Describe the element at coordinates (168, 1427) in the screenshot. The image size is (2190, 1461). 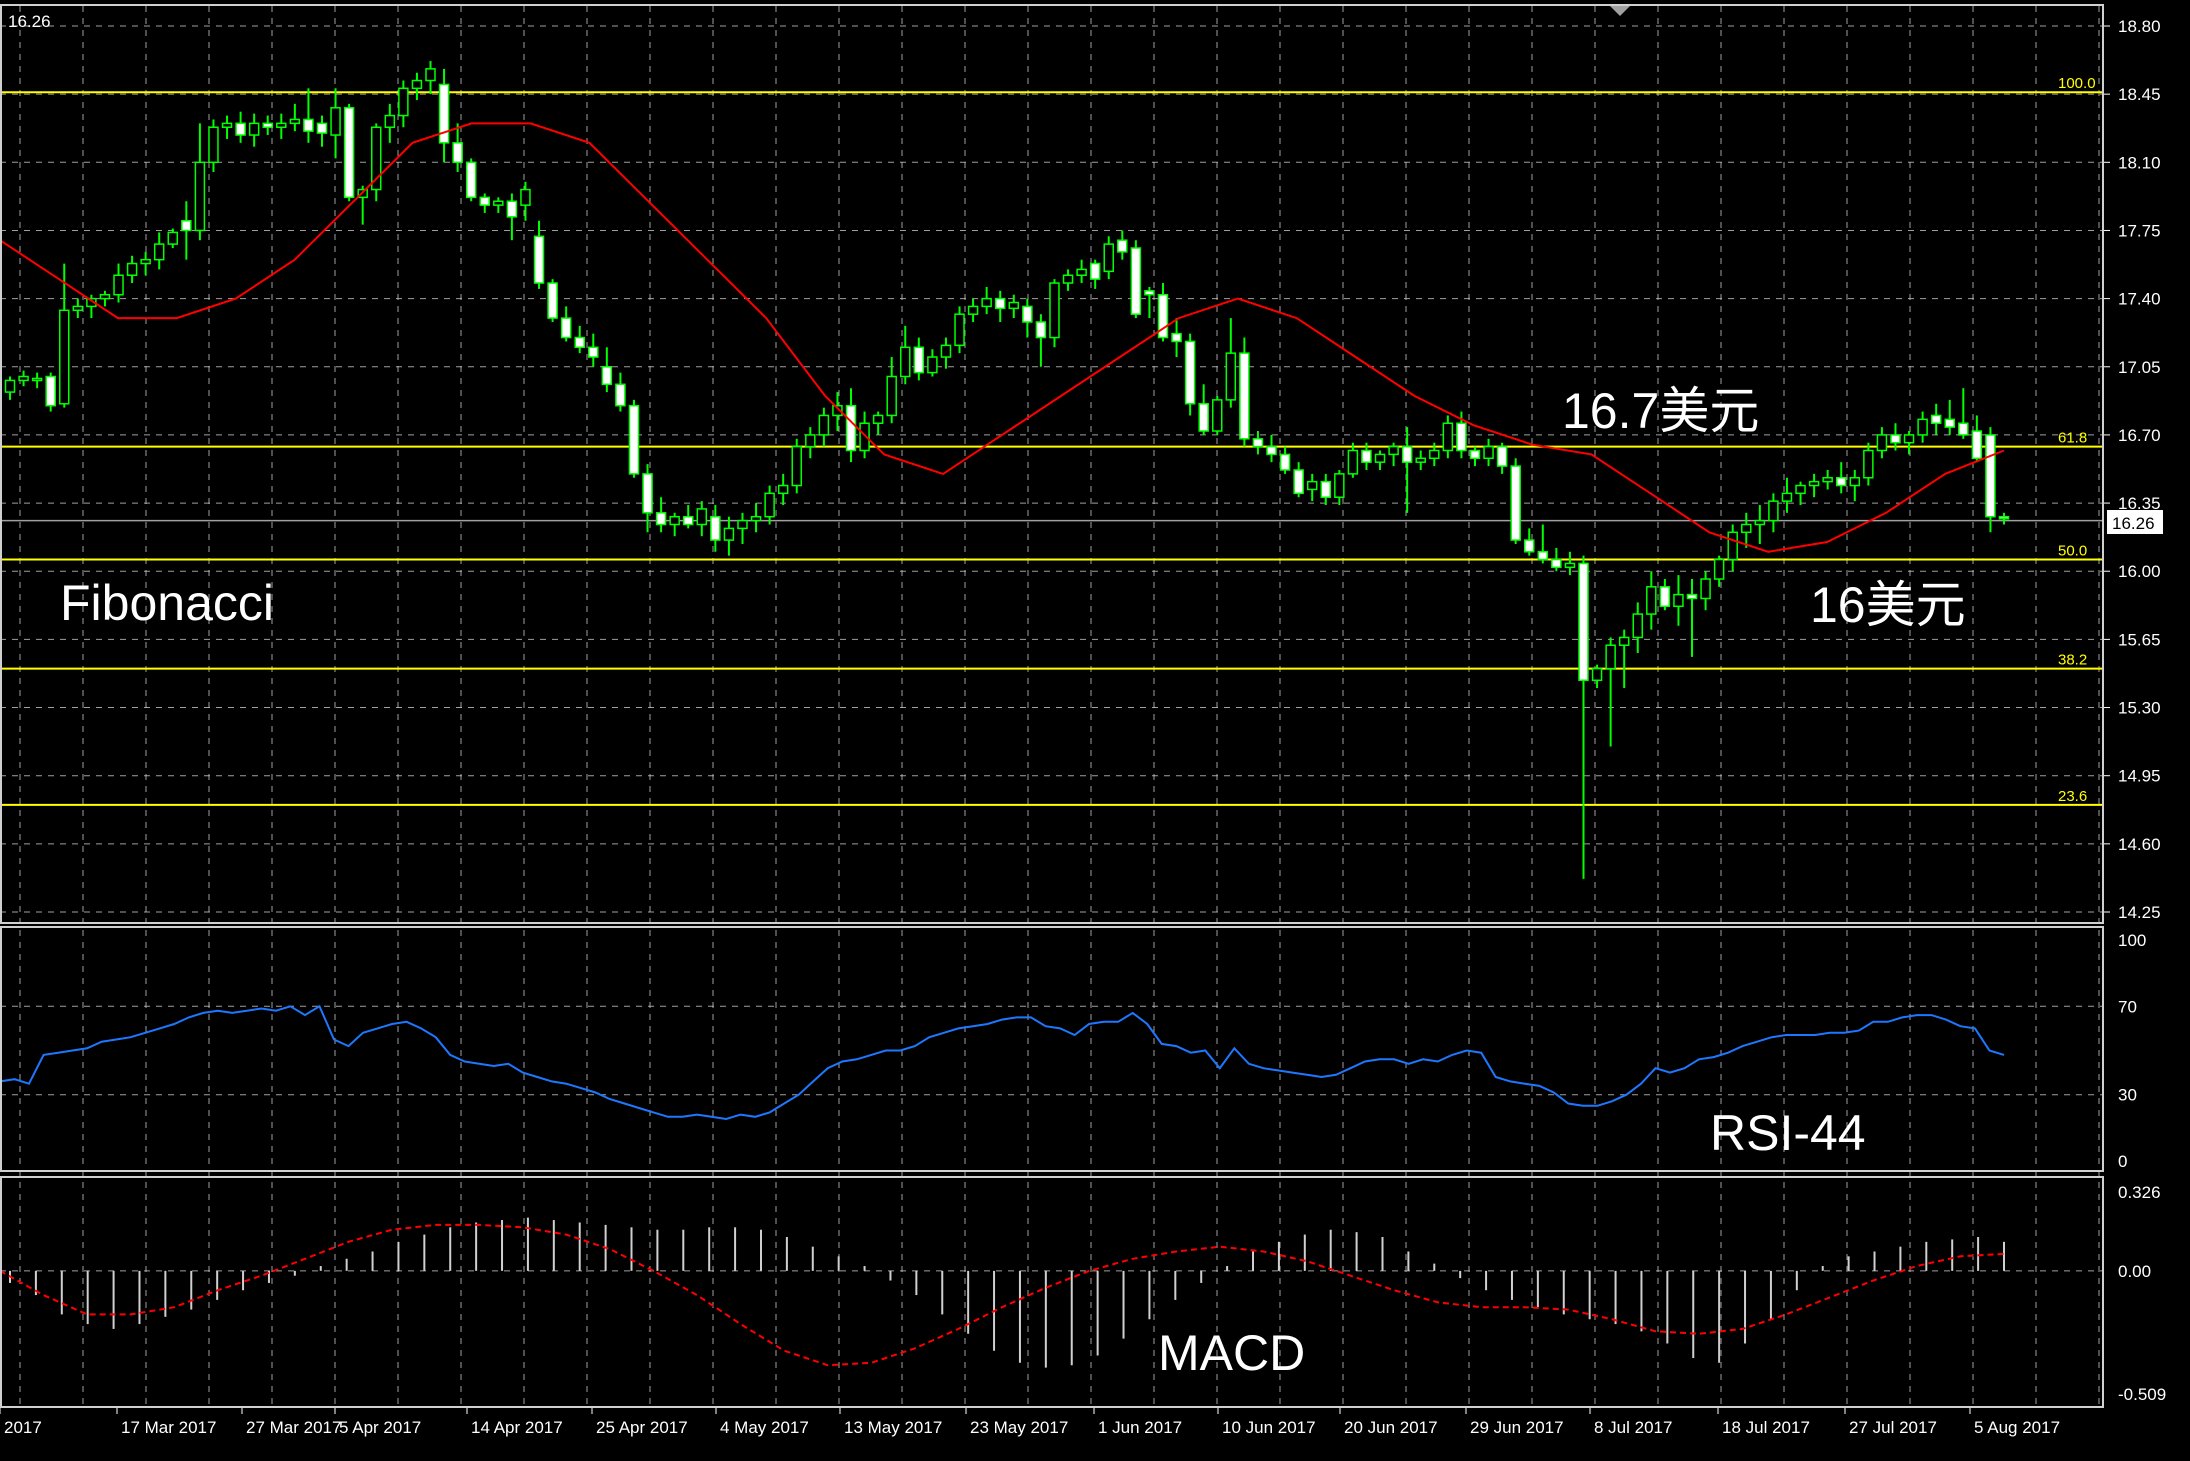
I see `x-tick-label: 17 Mar 2017` at that location.